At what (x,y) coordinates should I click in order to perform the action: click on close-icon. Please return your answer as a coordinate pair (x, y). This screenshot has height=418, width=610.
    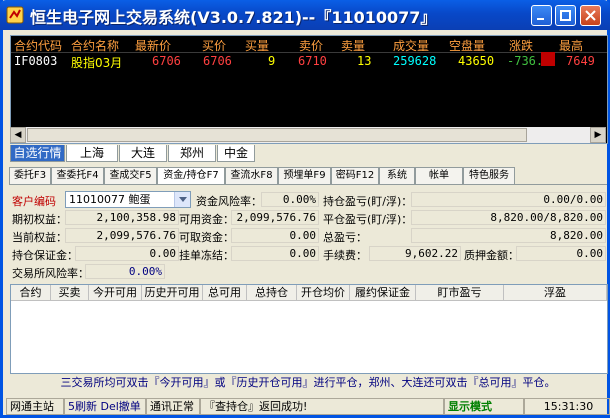
    Looking at the image, I should click on (590, 15).